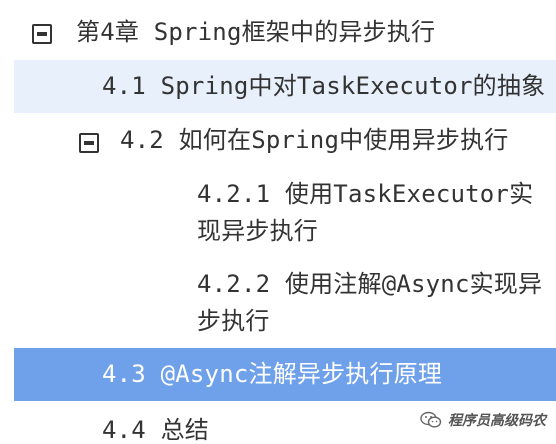 The width and height of the screenshot is (556, 444). What do you see at coordinates (314, 140) in the screenshot?
I see `toc-item-label: 4.2 如何在Spring中使用异步执行` at bounding box center [314, 140].